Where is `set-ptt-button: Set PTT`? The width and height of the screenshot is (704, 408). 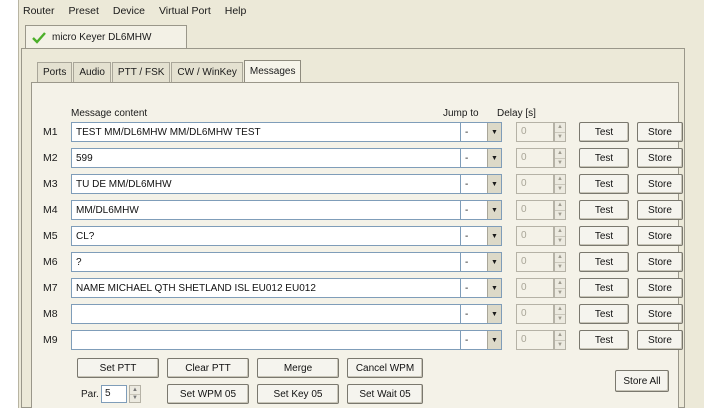
set-ptt-button: Set PTT is located at coordinates (118, 368).